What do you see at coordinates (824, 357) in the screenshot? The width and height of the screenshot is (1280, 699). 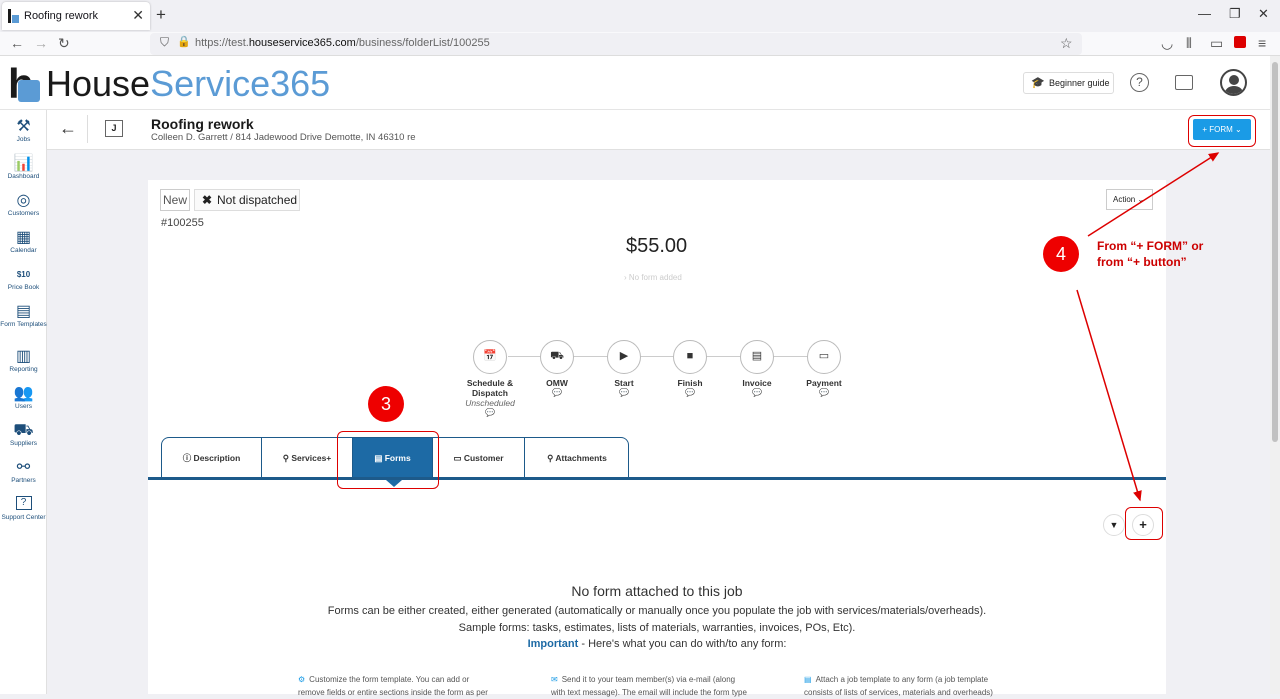 I see `credit-card-icon: ▭` at bounding box center [824, 357].